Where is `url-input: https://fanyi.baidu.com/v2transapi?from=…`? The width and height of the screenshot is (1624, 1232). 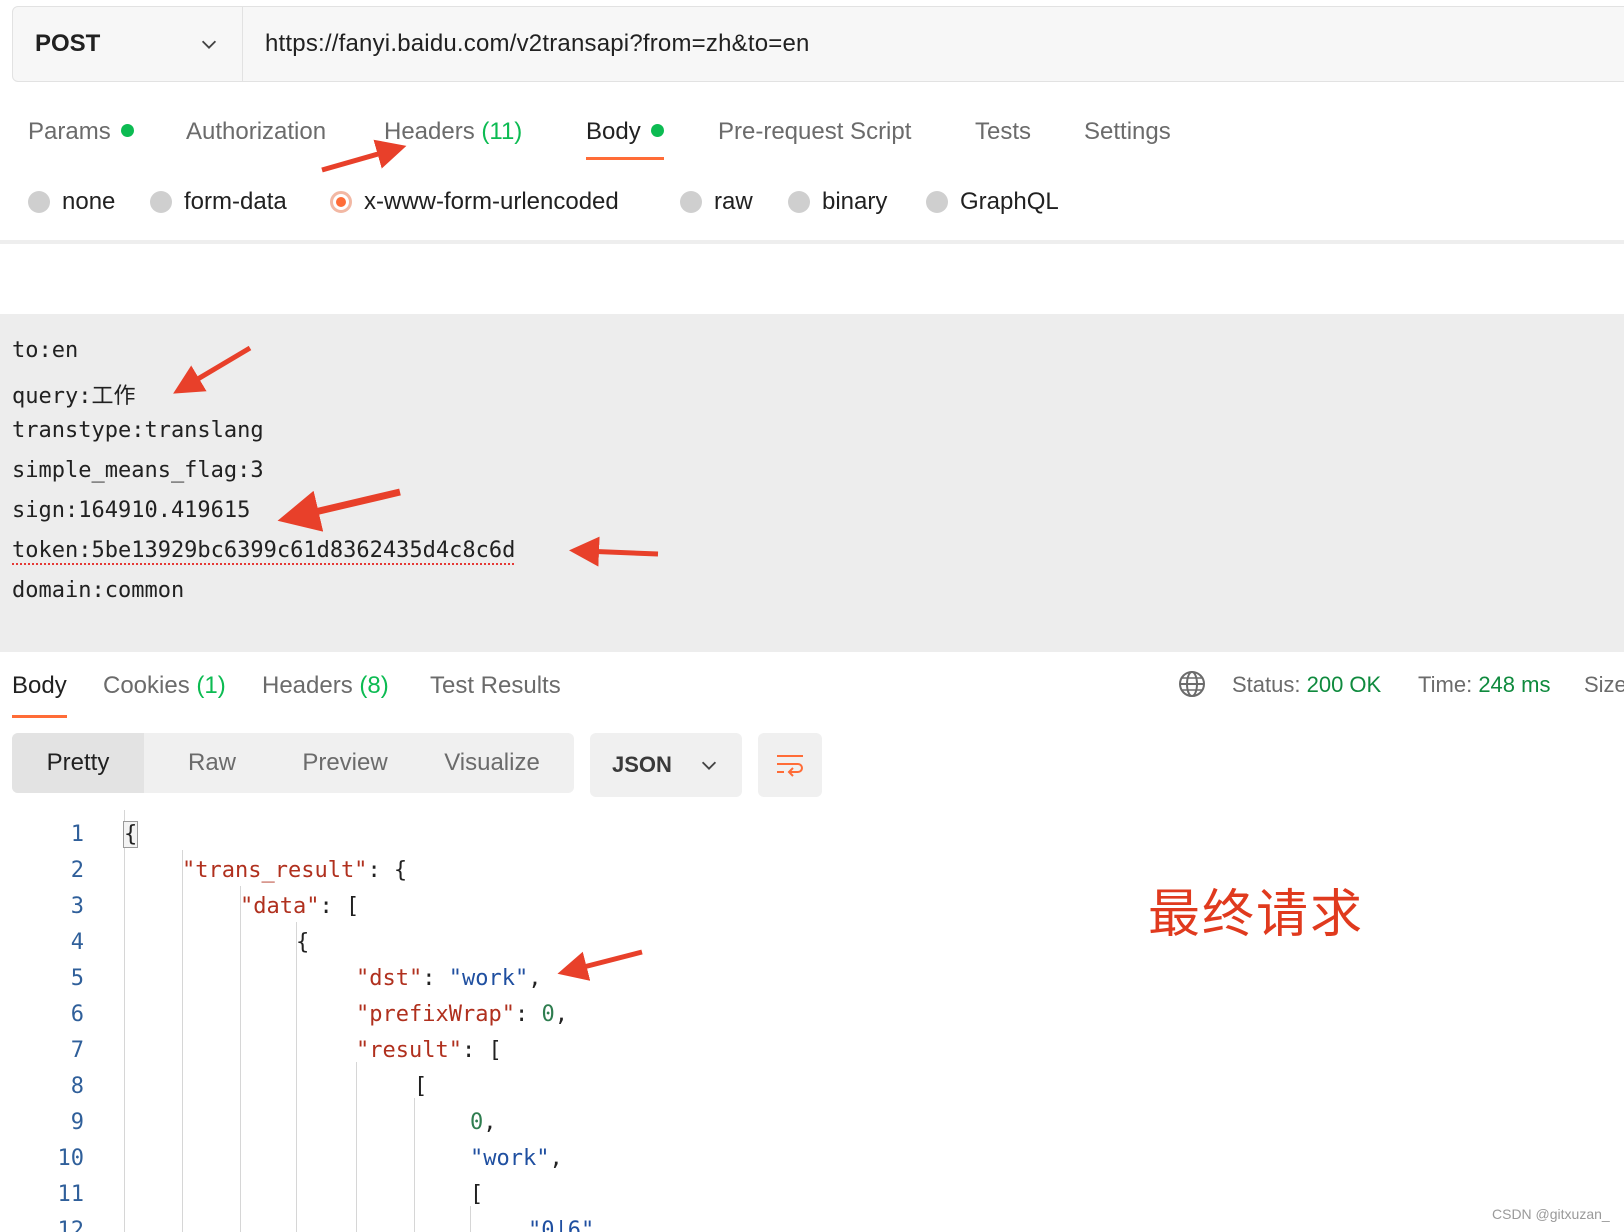 url-input: https://fanyi.baidu.com/v2transapi?from=… is located at coordinates (526, 44).